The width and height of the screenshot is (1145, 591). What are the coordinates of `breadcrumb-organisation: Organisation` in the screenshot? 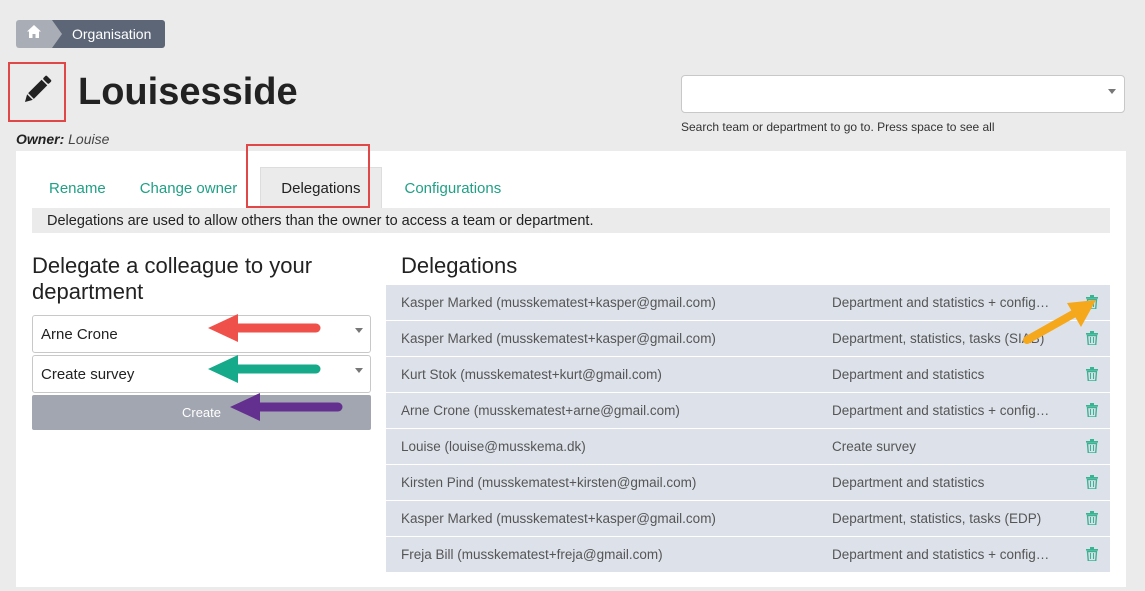 It's located at (109, 34).